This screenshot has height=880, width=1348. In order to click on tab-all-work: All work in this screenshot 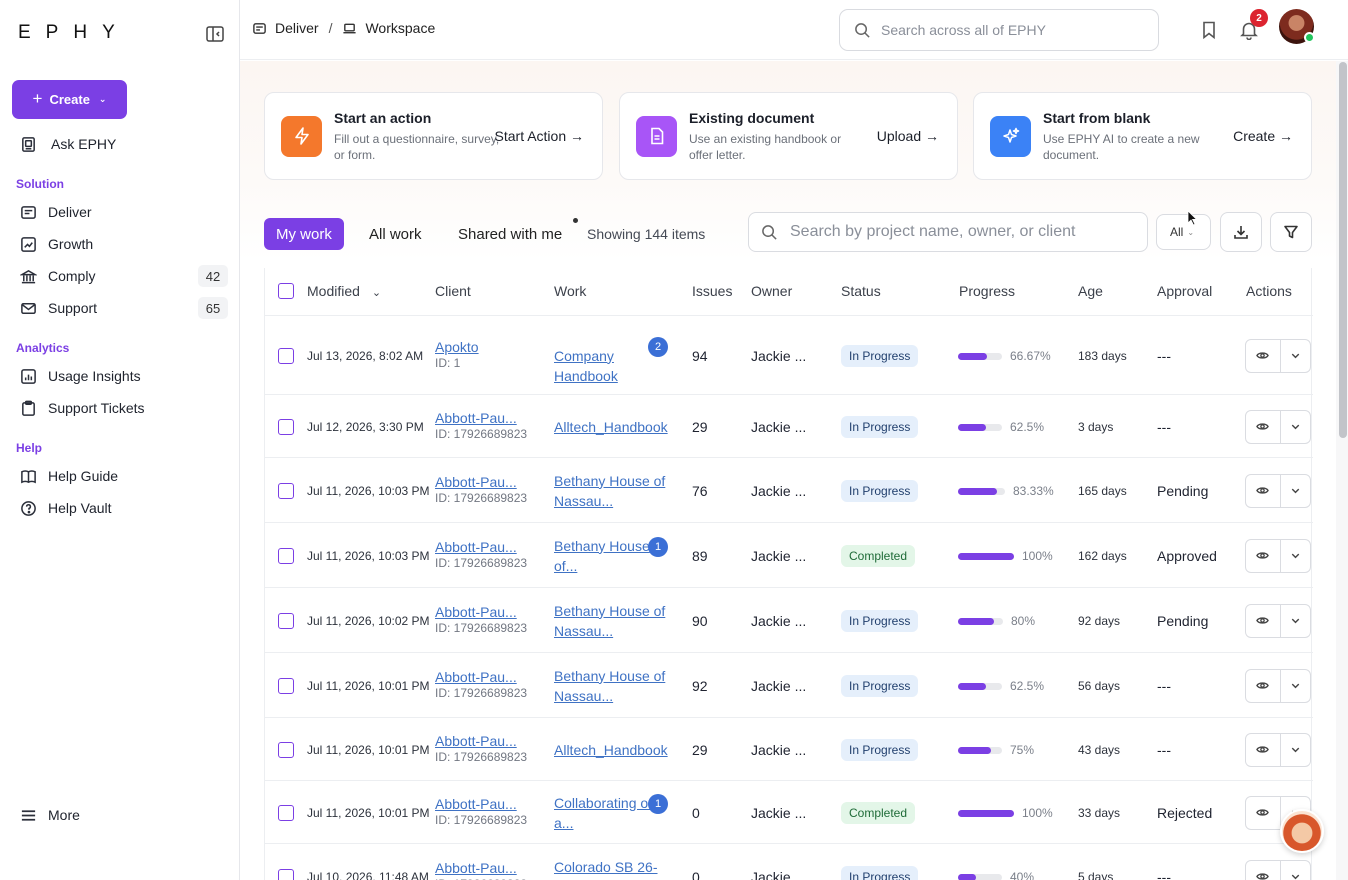, I will do `click(395, 234)`.